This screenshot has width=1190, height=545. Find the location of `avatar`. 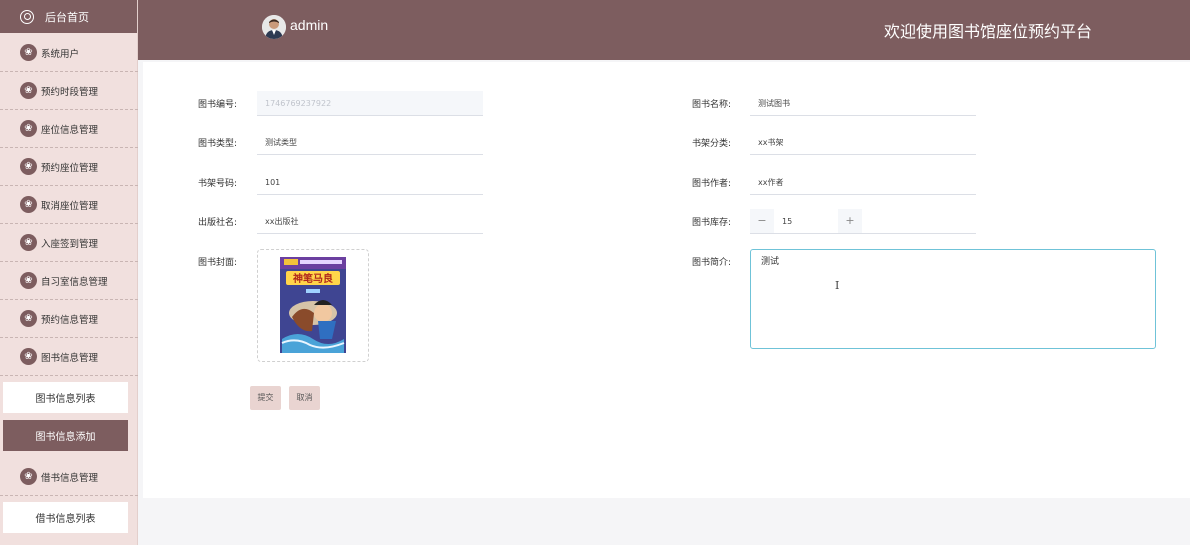

avatar is located at coordinates (274, 27).